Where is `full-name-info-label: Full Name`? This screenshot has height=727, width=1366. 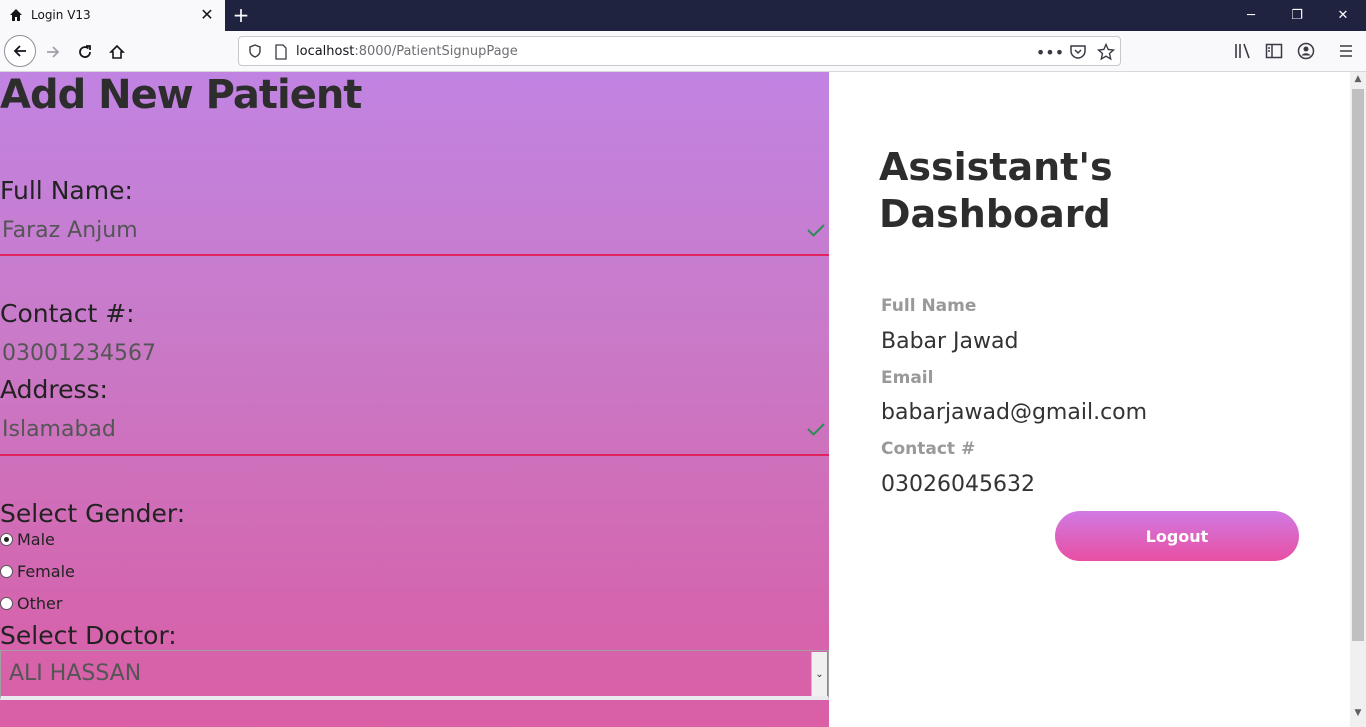
full-name-info-label: Full Name is located at coordinates (929, 306).